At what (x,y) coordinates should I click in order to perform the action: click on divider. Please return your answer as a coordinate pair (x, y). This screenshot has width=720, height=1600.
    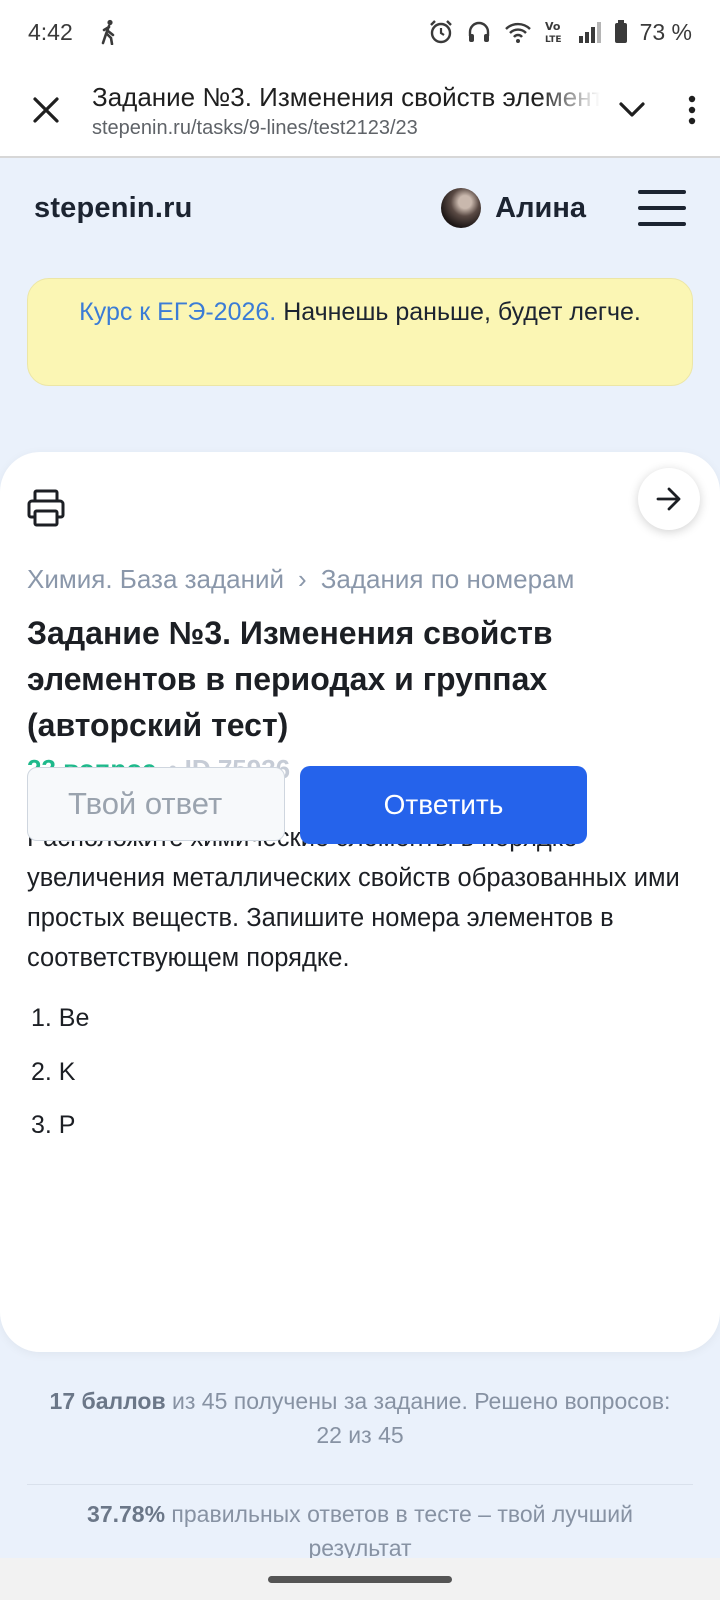
    Looking at the image, I should click on (360, 1484).